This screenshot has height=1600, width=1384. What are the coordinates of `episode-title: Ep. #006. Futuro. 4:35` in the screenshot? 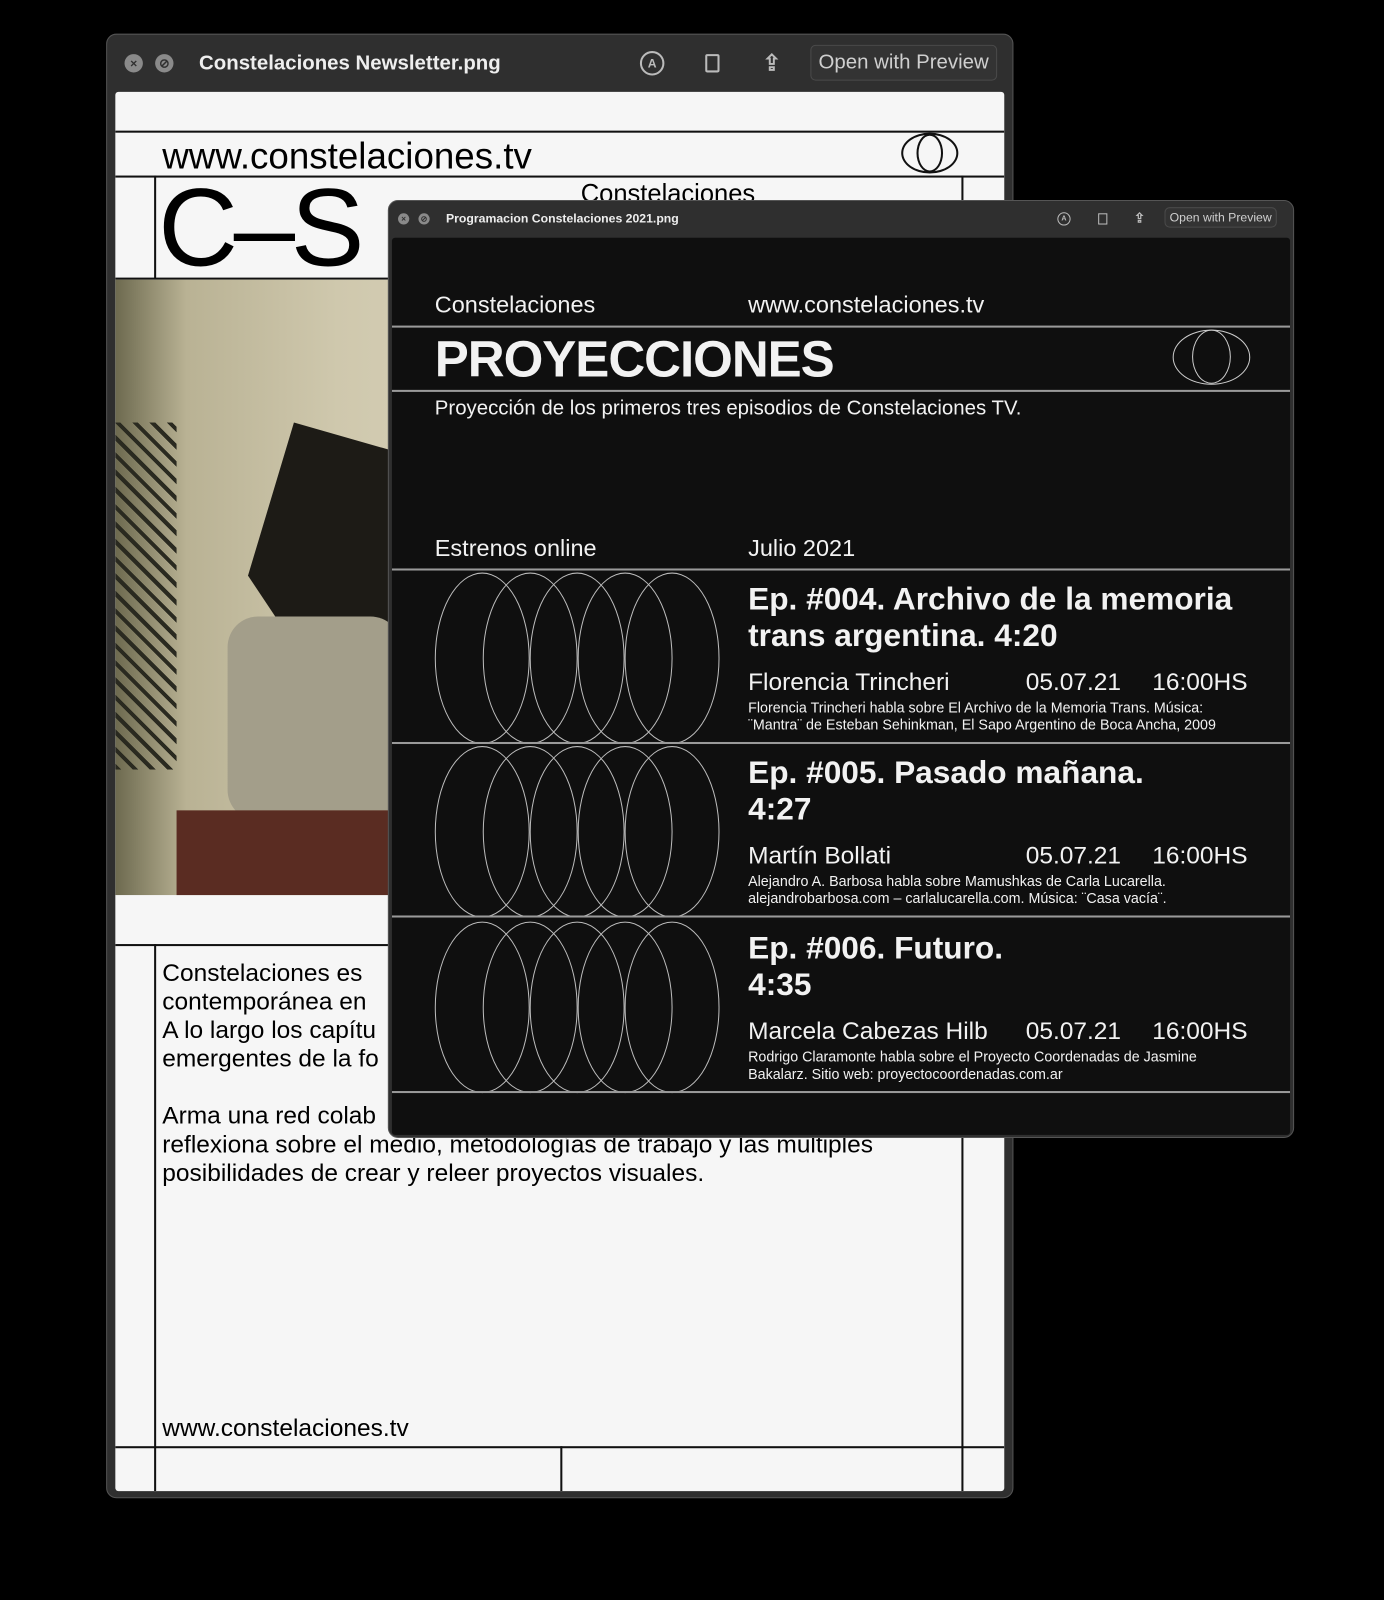 It's located at (875, 966).